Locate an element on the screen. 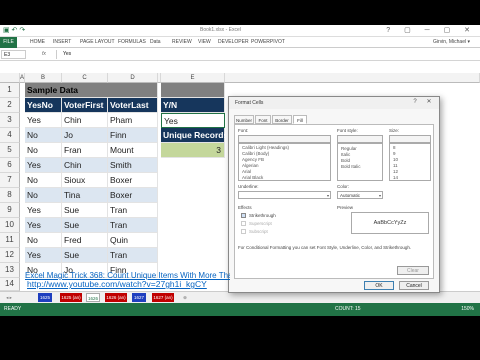 Image resolution: width=480 pixels, height=360 pixels. table-cell: Sioux is located at coordinates (85, 180).